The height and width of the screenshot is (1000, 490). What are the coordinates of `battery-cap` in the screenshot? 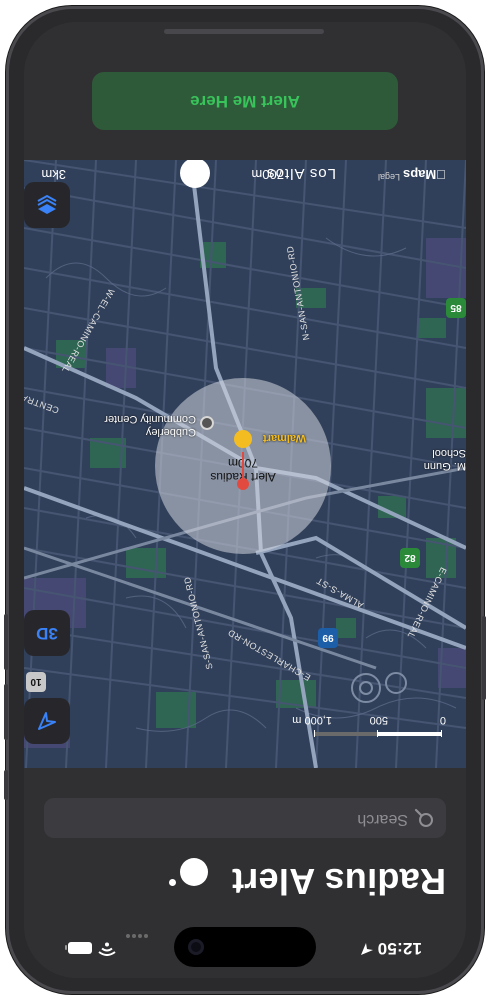 It's located at (66, 947).